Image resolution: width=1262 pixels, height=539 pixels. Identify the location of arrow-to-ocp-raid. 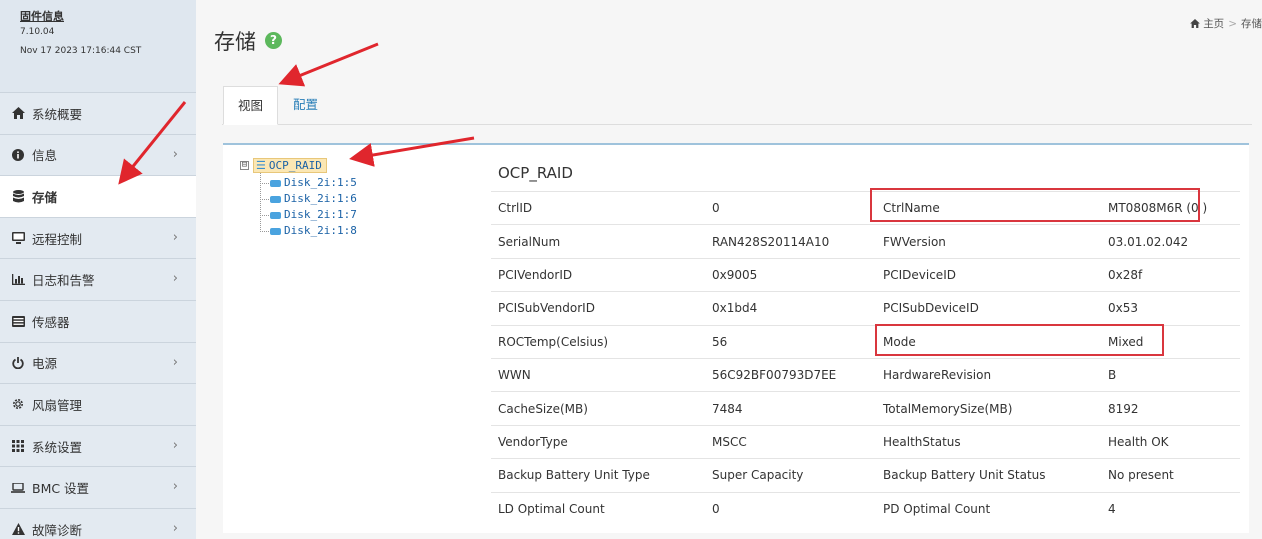
(412, 151).